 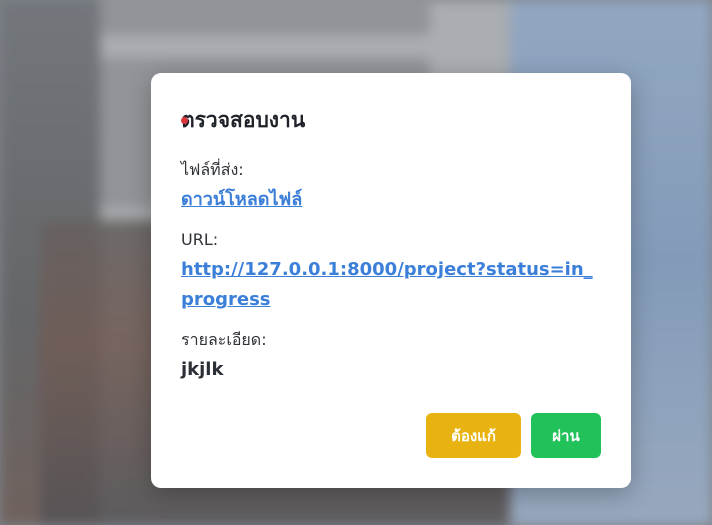 I want to click on detail-field: รายละเอียด: jkjlk, so click(x=391, y=357).